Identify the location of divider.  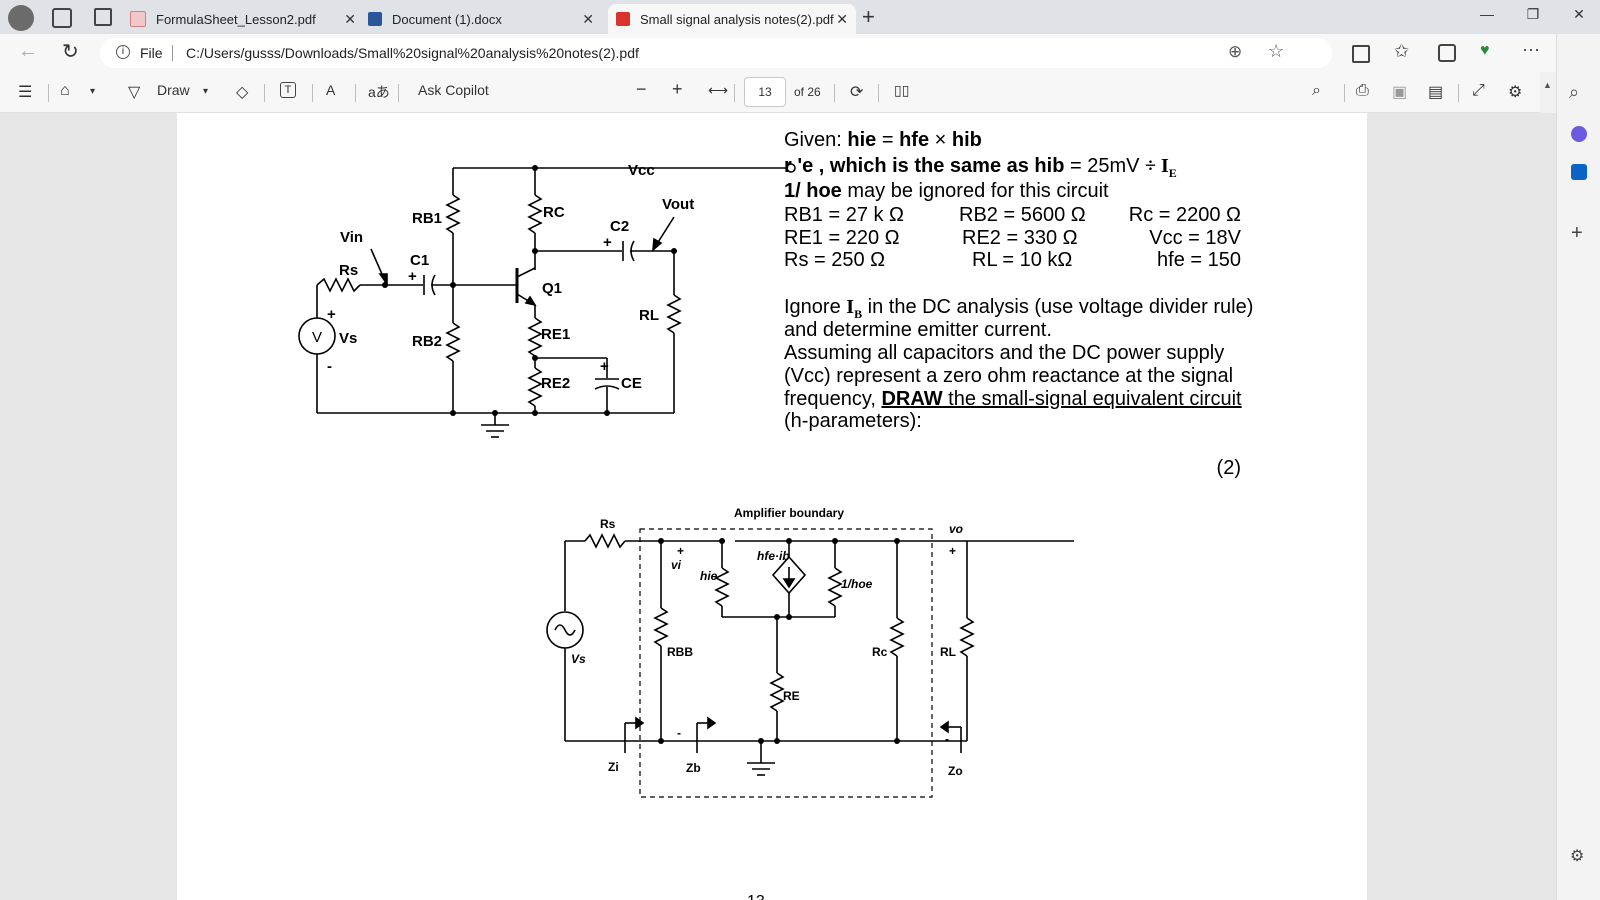
(172, 53).